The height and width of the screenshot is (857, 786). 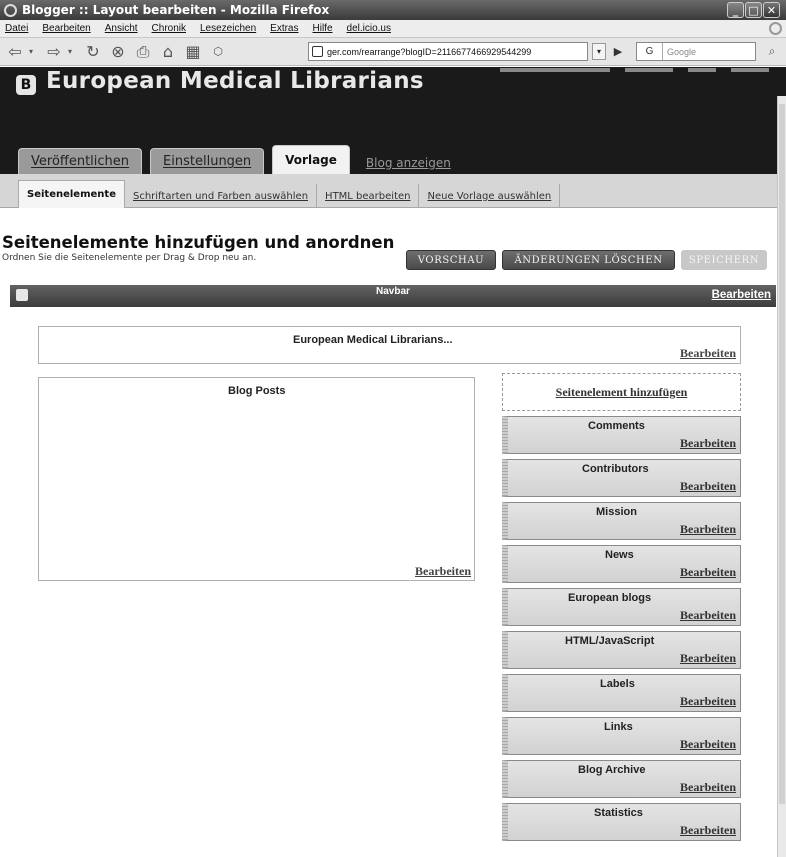 I want to click on menu-item-lesezeichen: Lesezeichen, so click(x=228, y=28).